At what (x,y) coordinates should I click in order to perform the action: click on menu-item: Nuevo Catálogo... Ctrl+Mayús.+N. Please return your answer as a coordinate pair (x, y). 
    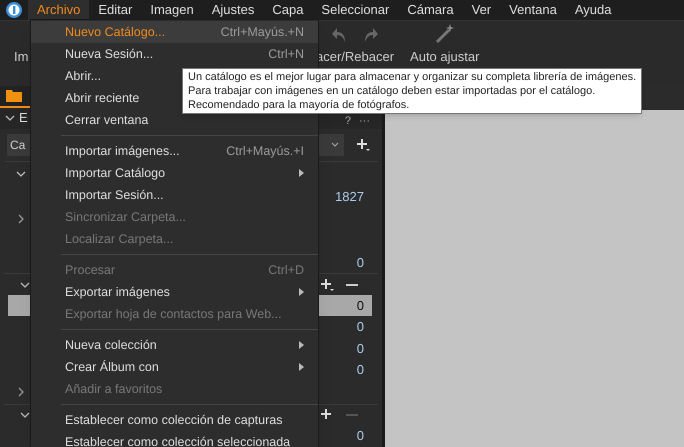
    Looking at the image, I should click on (174, 32).